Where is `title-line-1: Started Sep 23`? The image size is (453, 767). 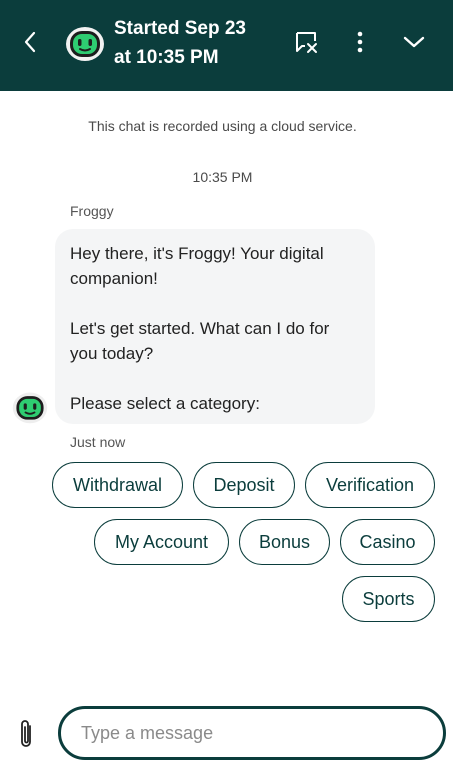 title-line-1: Started Sep 23 is located at coordinates (180, 28).